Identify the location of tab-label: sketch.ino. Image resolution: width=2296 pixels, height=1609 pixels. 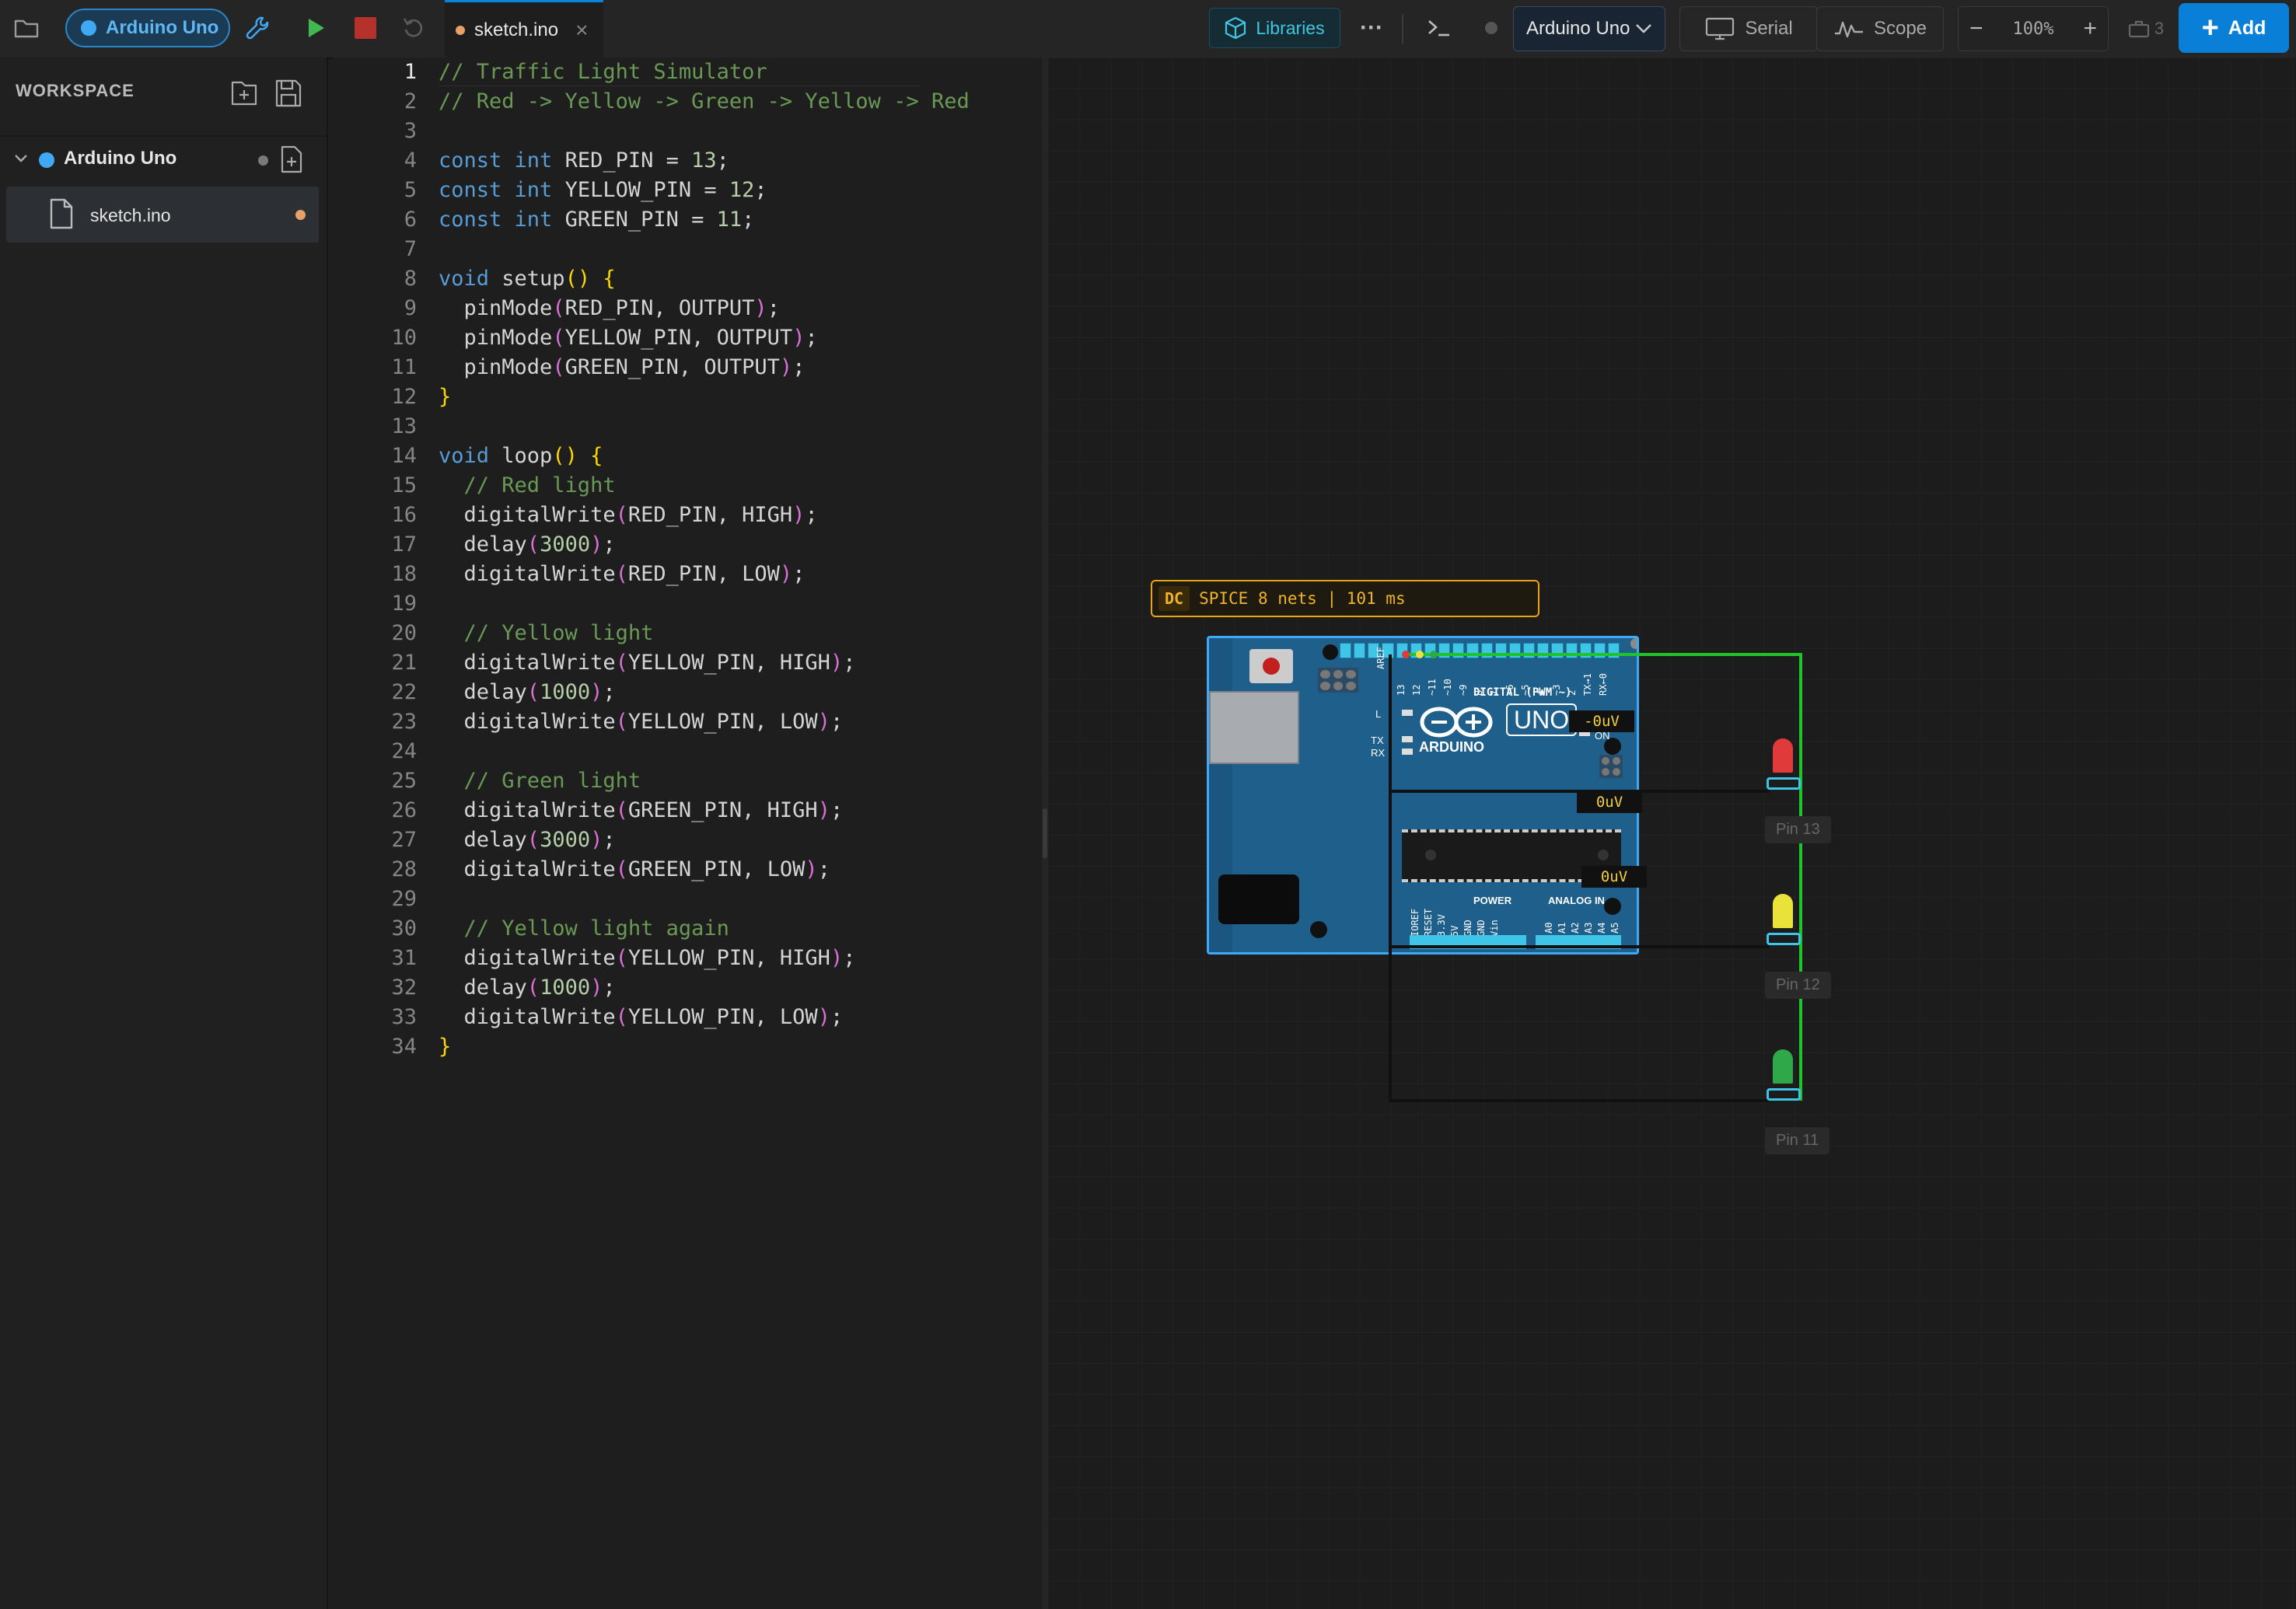
(516, 29).